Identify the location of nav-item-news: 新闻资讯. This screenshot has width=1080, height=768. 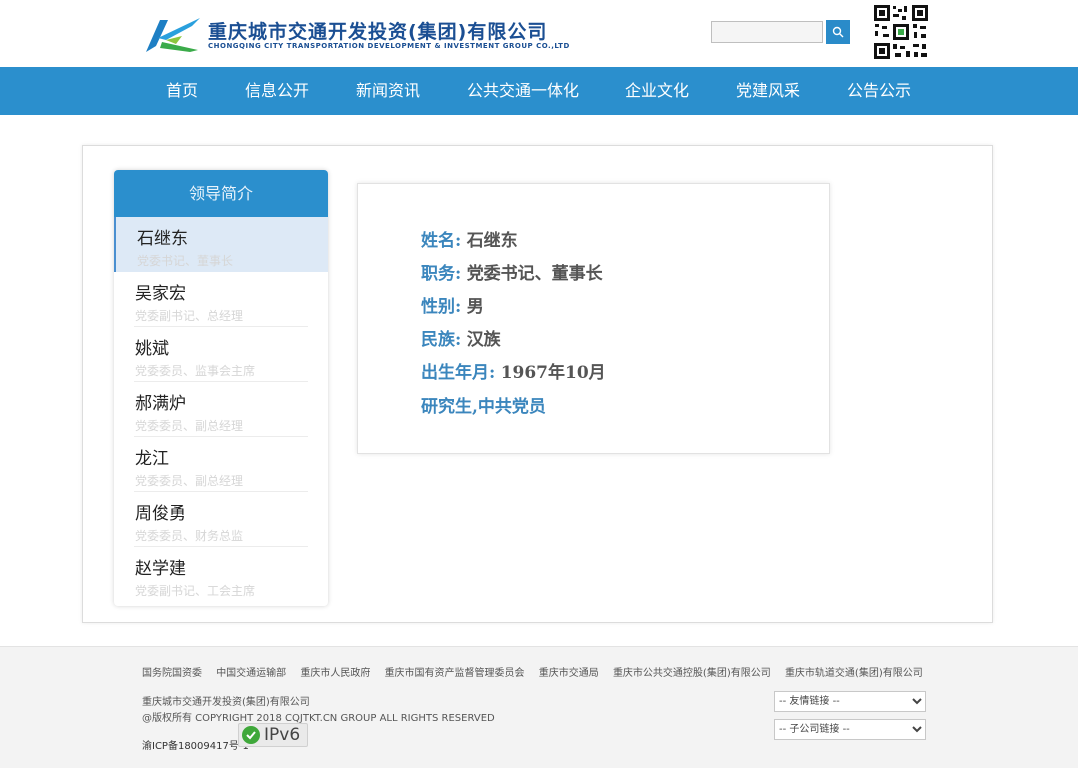
(388, 91).